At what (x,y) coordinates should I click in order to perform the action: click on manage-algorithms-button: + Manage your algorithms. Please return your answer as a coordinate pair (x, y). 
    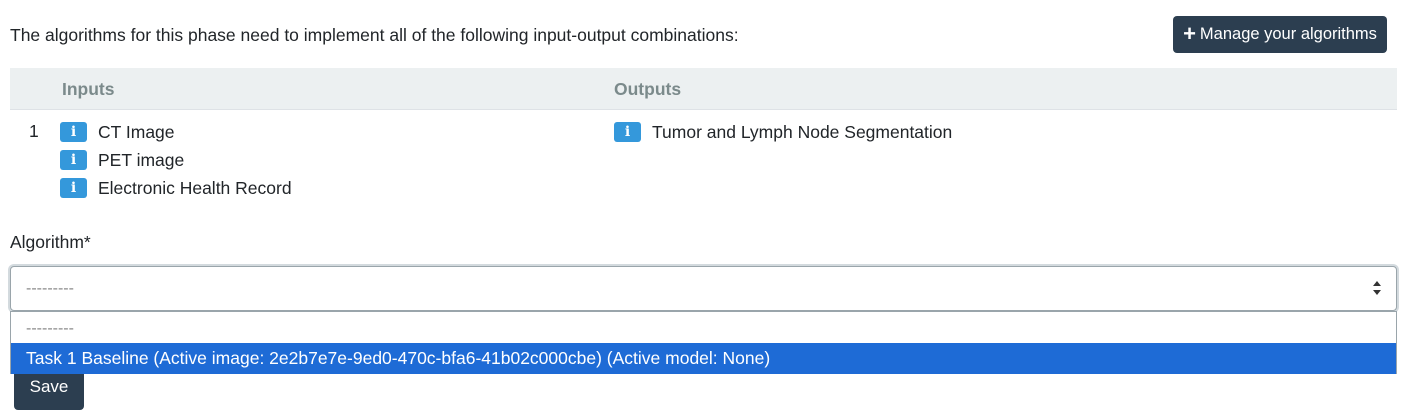
    Looking at the image, I should click on (1280, 34).